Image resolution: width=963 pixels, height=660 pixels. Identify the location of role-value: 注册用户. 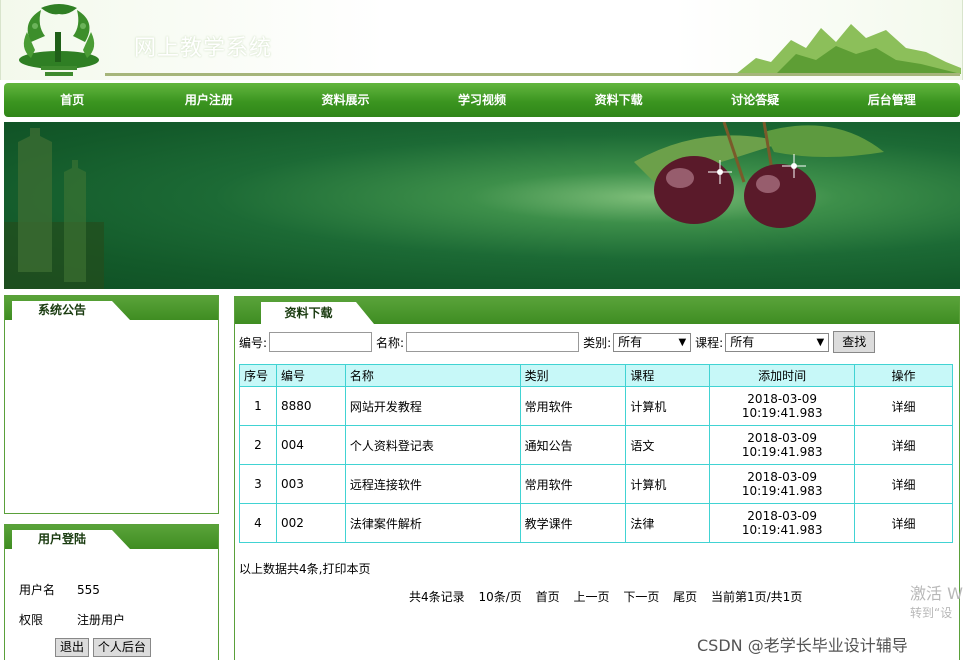
(101, 620).